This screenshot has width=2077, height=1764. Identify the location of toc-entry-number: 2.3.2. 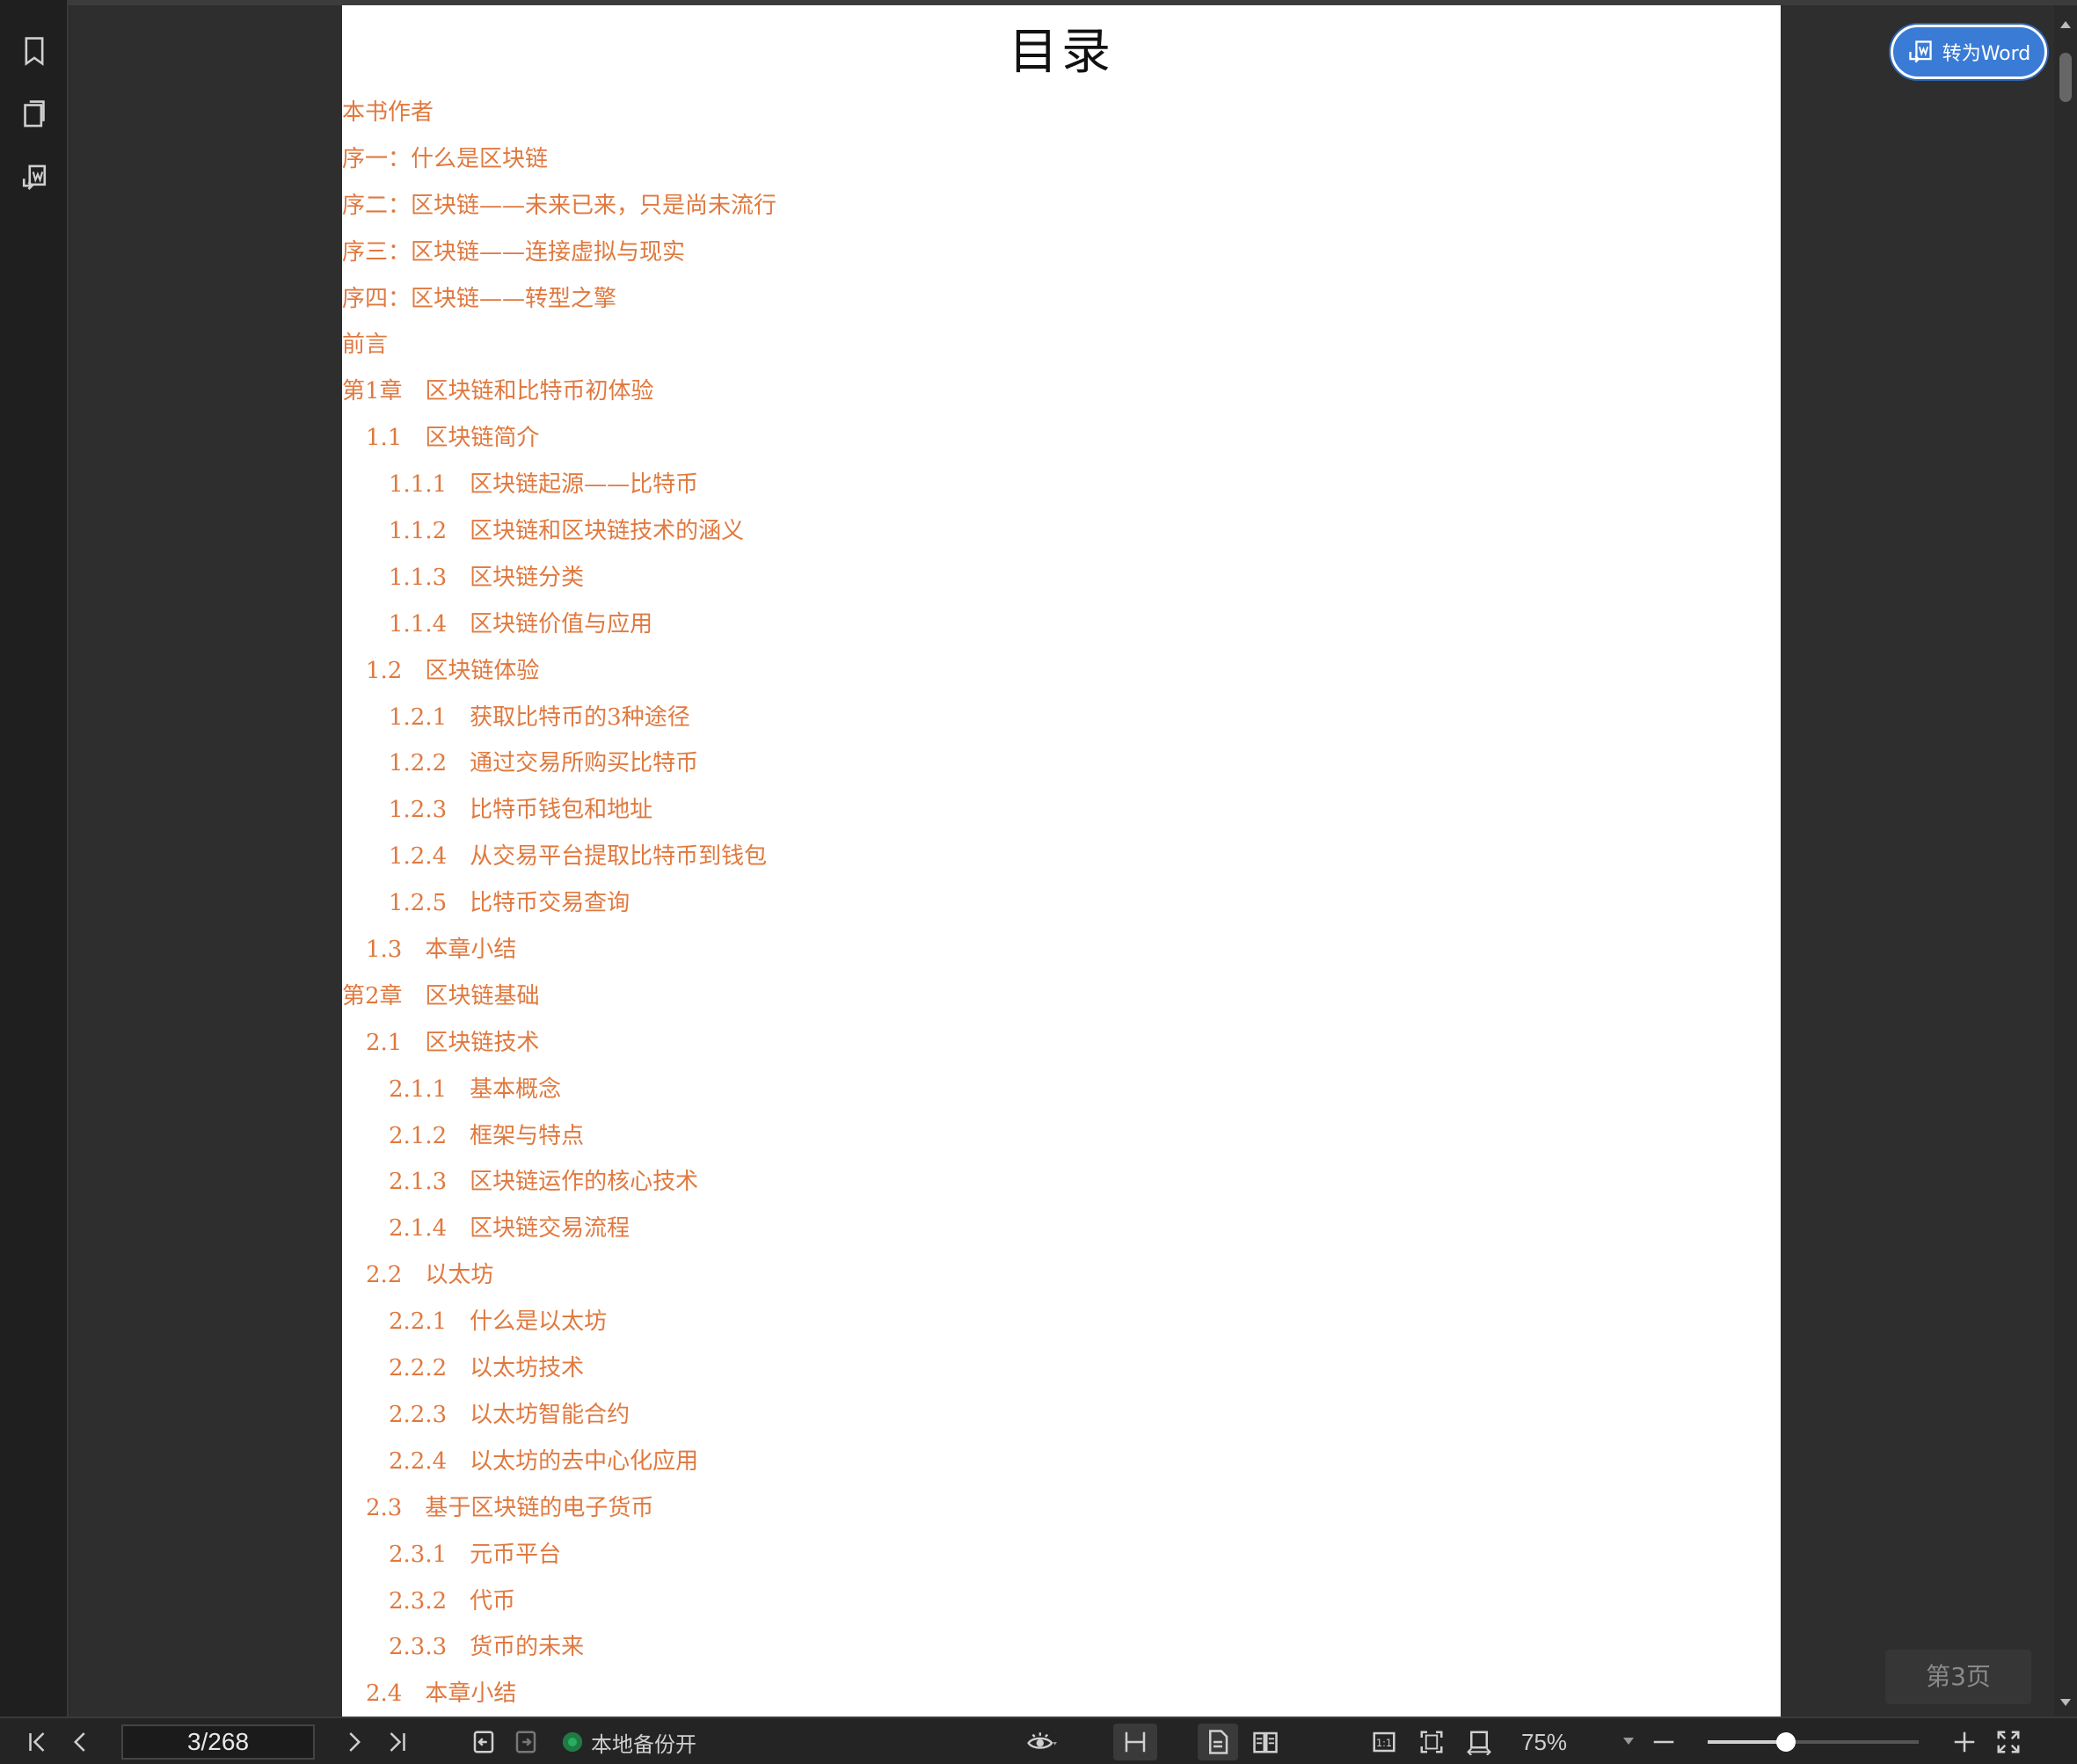
(418, 1601).